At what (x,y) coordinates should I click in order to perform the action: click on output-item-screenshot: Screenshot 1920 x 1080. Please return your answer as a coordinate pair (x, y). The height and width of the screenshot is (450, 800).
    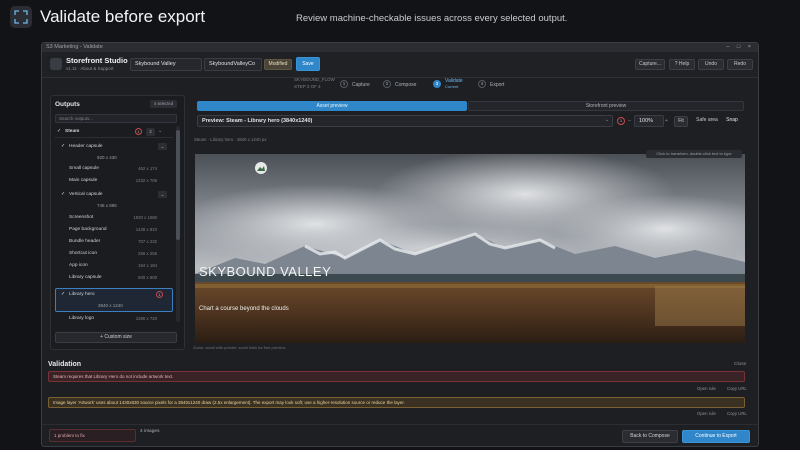
    Looking at the image, I should click on (114, 219).